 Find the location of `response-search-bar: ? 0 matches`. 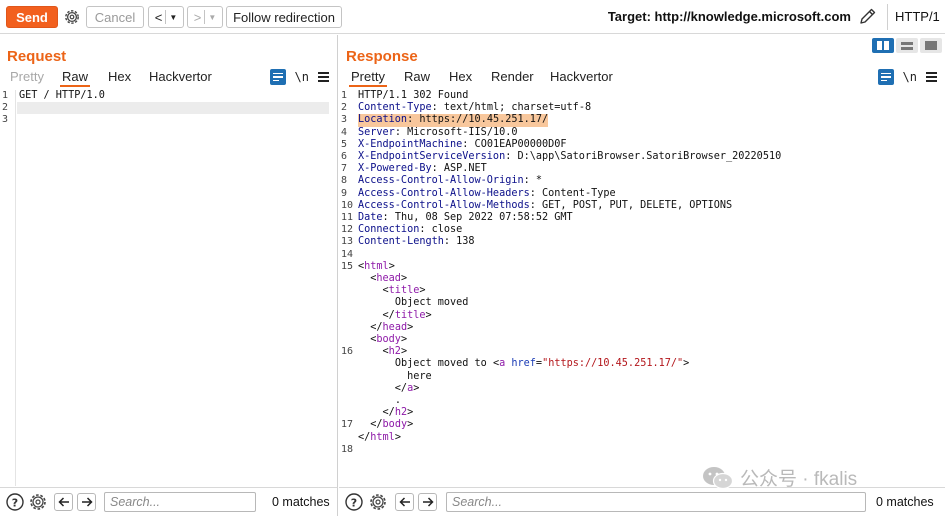

response-search-bar: ? 0 matches is located at coordinates (642, 501).